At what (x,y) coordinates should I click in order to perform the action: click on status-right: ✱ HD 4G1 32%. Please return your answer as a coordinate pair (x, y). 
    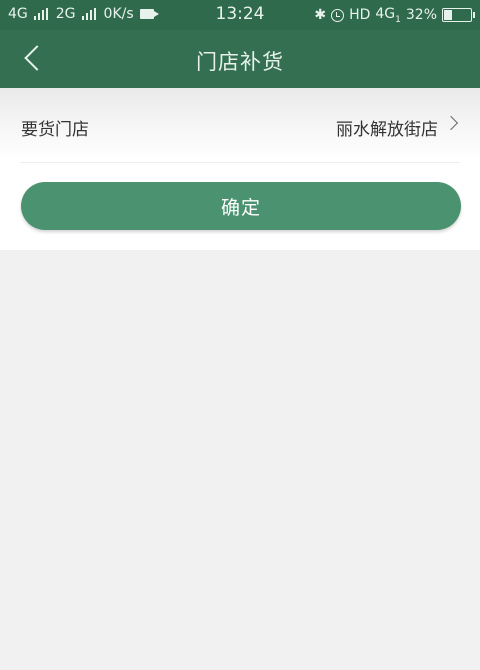
    Looking at the image, I should click on (394, 15).